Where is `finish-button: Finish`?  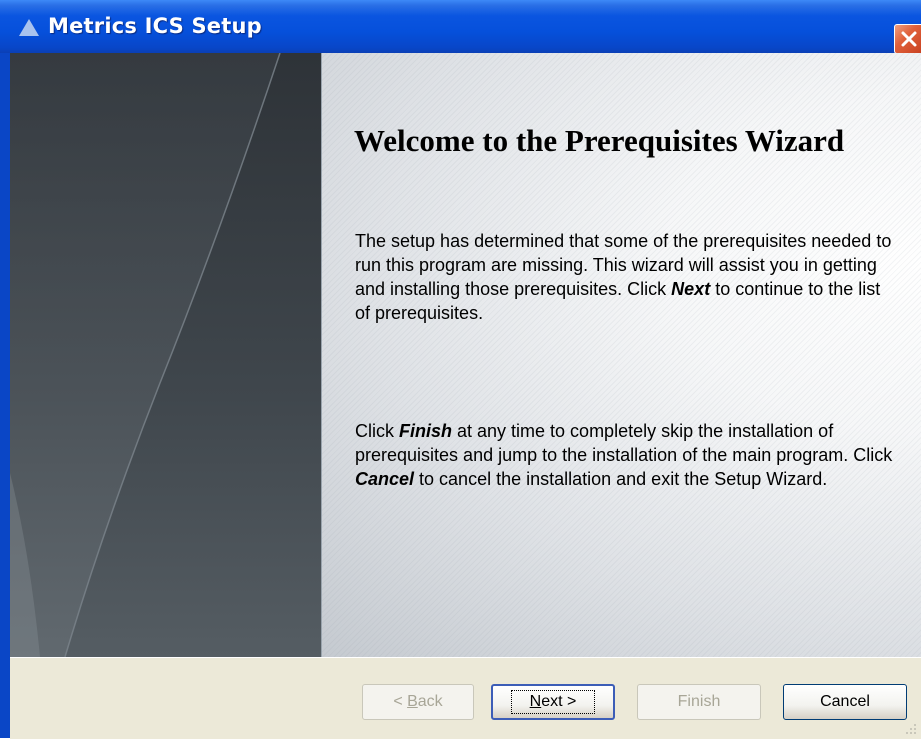 finish-button: Finish is located at coordinates (699, 702).